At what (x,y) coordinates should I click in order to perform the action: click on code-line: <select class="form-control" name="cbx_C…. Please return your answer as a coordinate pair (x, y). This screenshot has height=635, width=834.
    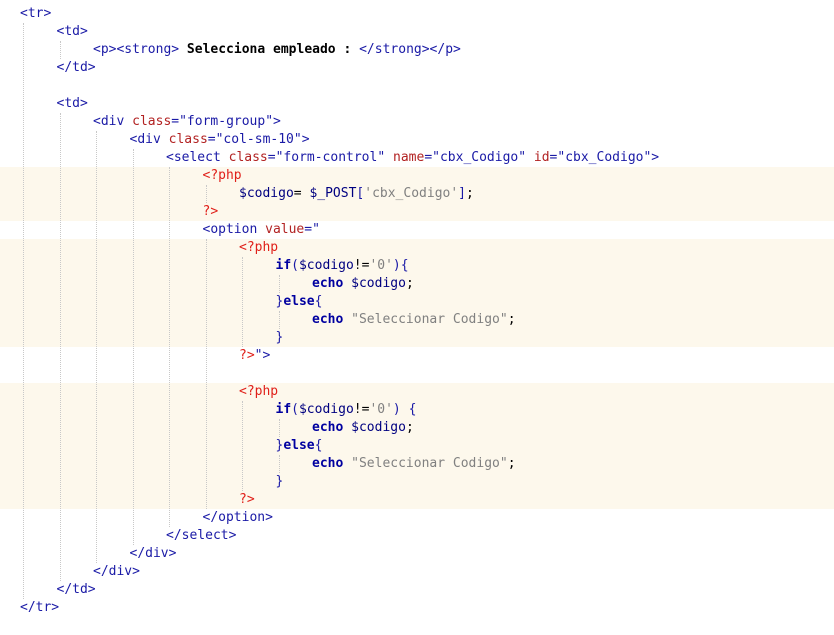
    Looking at the image, I should click on (417, 158).